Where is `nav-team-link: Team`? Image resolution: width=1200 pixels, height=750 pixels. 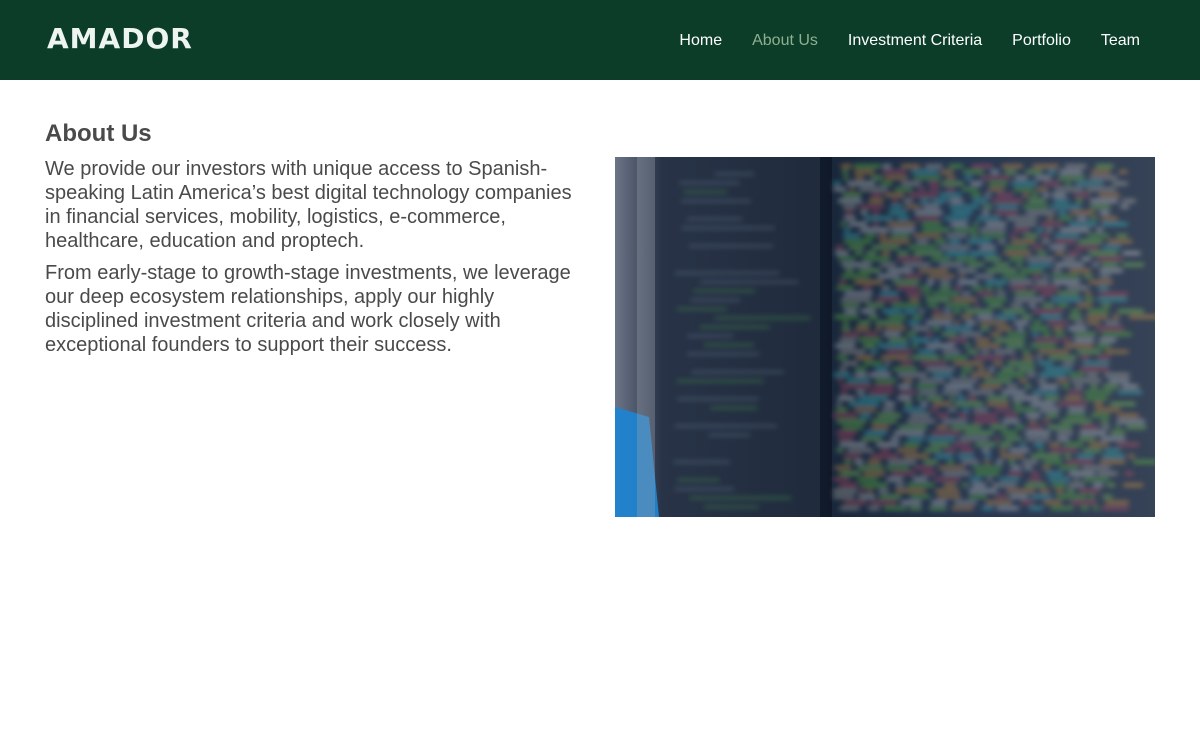 nav-team-link: Team is located at coordinates (1120, 41).